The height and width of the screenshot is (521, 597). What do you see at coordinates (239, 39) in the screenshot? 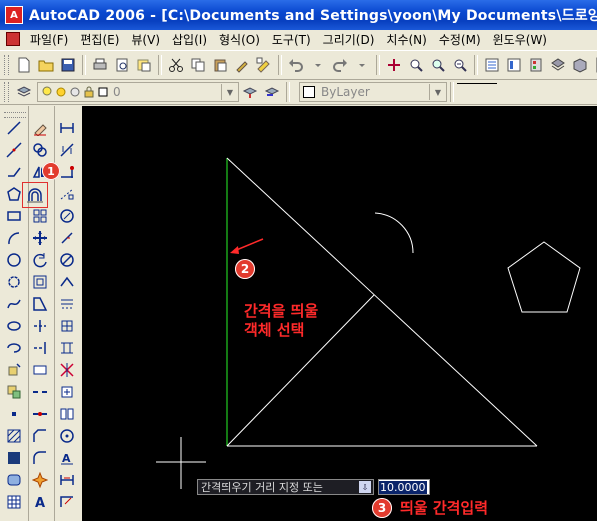
I see `menu-format: 형식(O)` at bounding box center [239, 39].